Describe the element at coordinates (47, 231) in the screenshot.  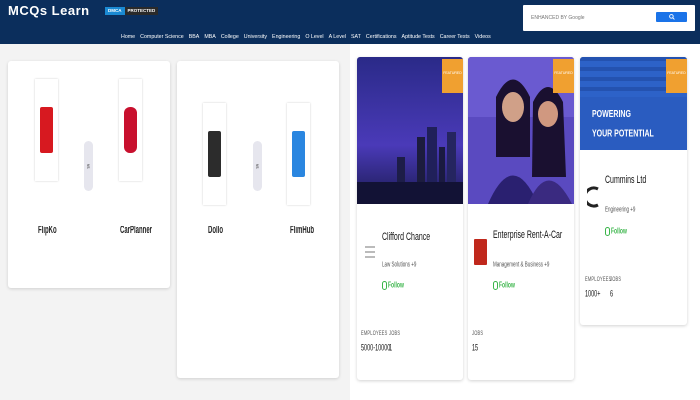
I see `company-name-left: FlipKo` at that location.